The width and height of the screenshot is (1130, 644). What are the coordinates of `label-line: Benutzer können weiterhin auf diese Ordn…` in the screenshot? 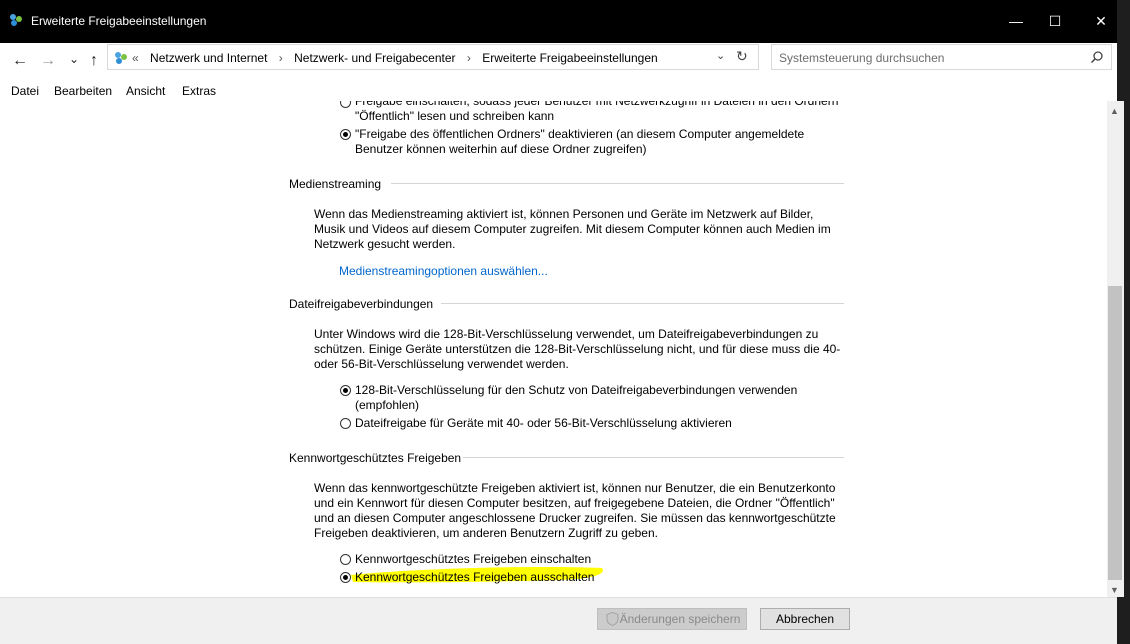 It's located at (501, 149).